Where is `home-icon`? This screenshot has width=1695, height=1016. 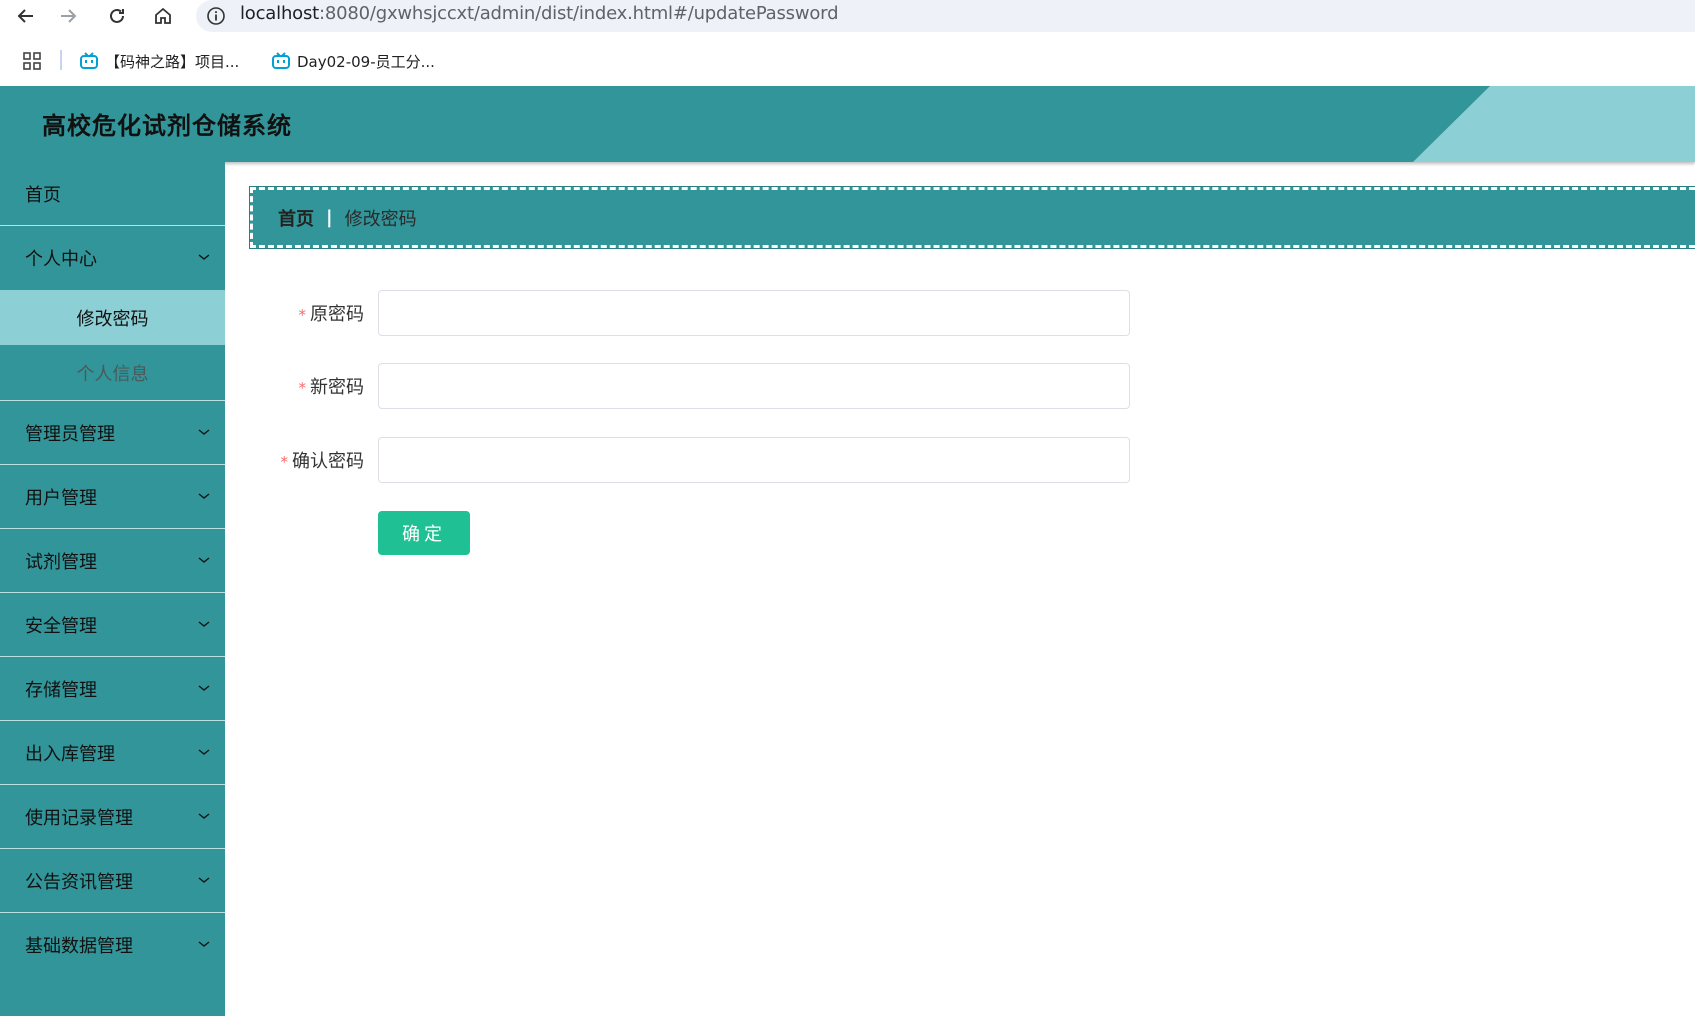
home-icon is located at coordinates (163, 15).